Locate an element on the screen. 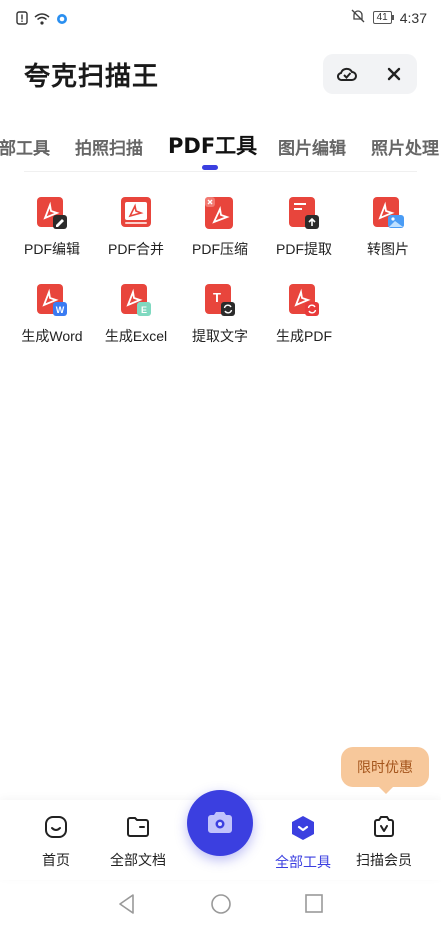 The width and height of the screenshot is (441, 931). camera-button is located at coordinates (220, 823).